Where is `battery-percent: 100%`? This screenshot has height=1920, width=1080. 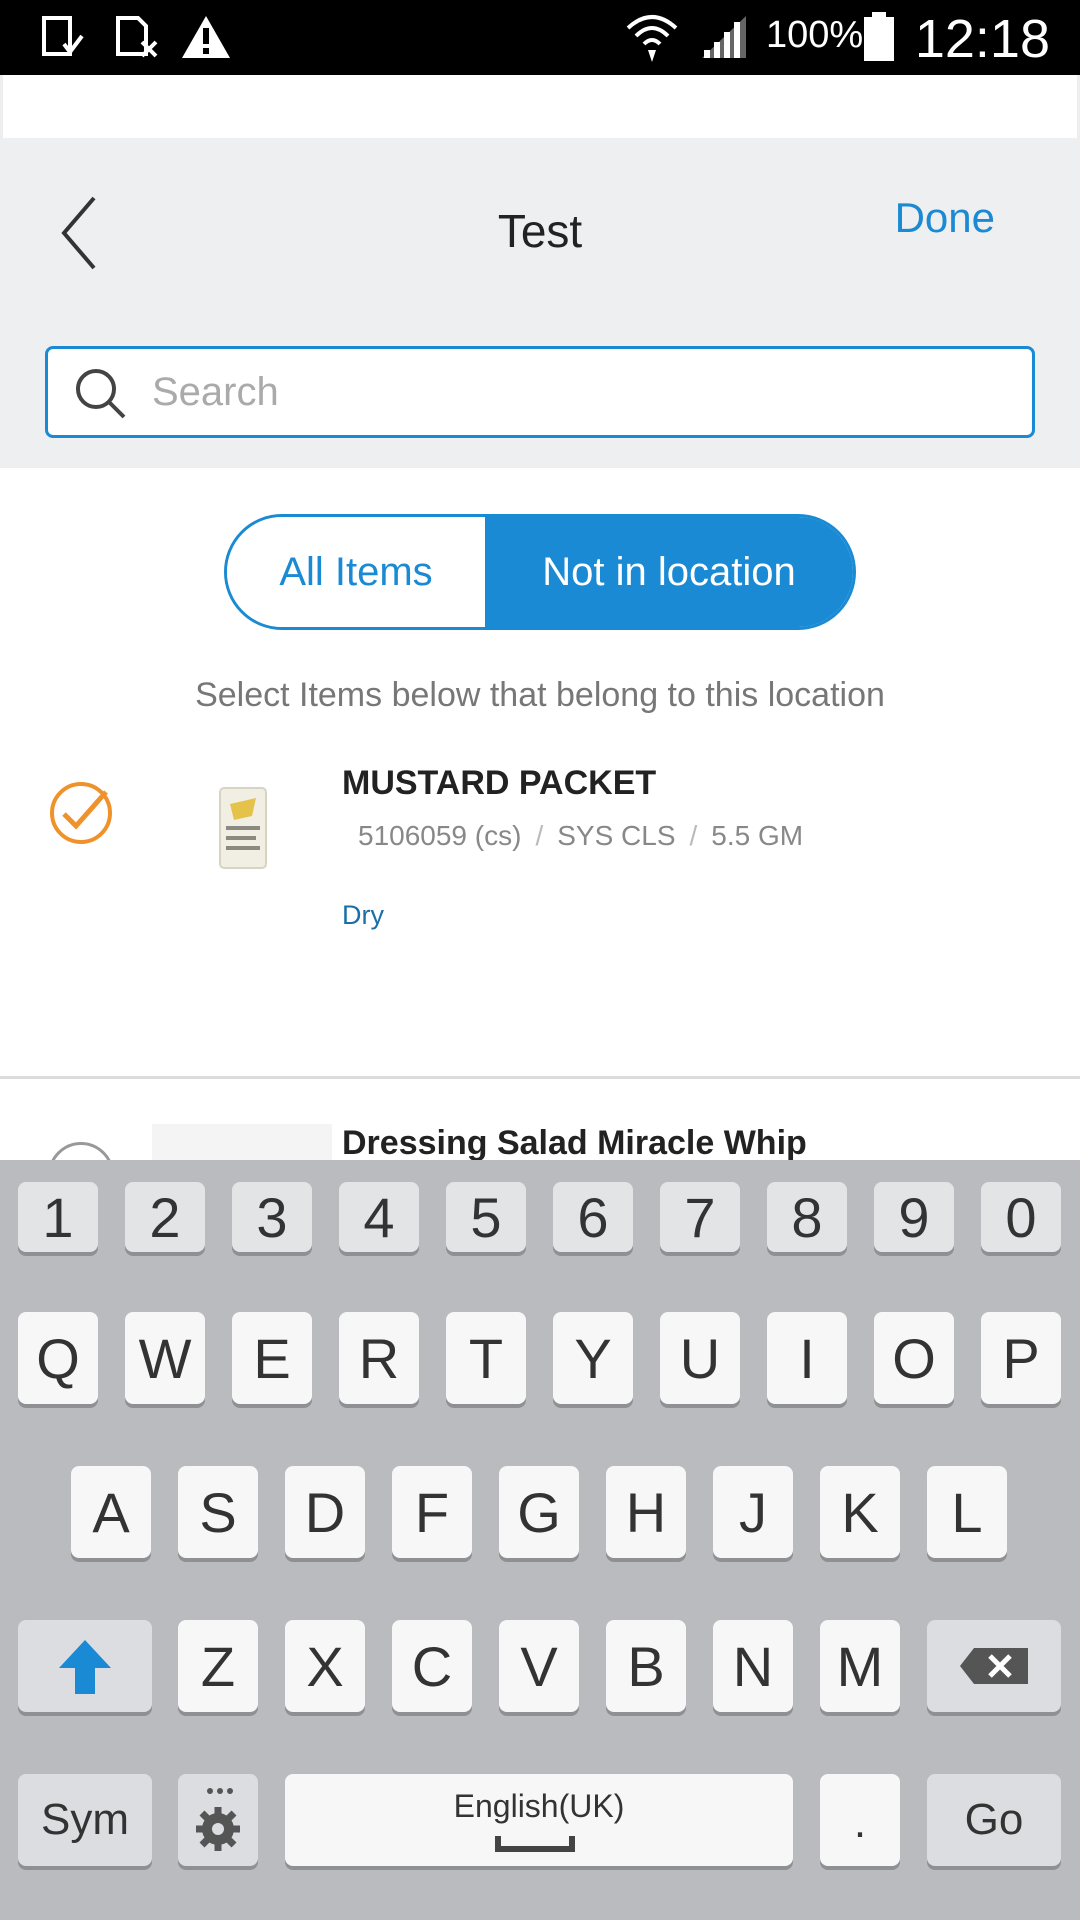
battery-percent: 100% is located at coordinates (815, 35).